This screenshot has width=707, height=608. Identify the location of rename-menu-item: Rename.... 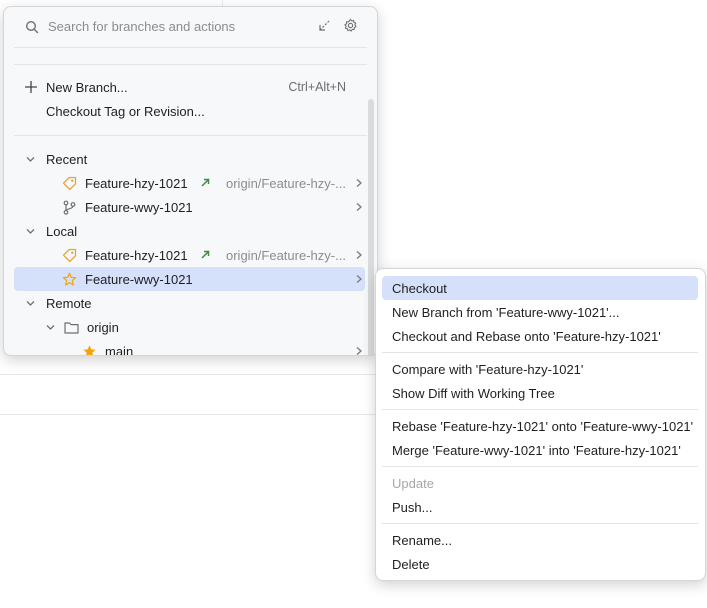
(540, 540).